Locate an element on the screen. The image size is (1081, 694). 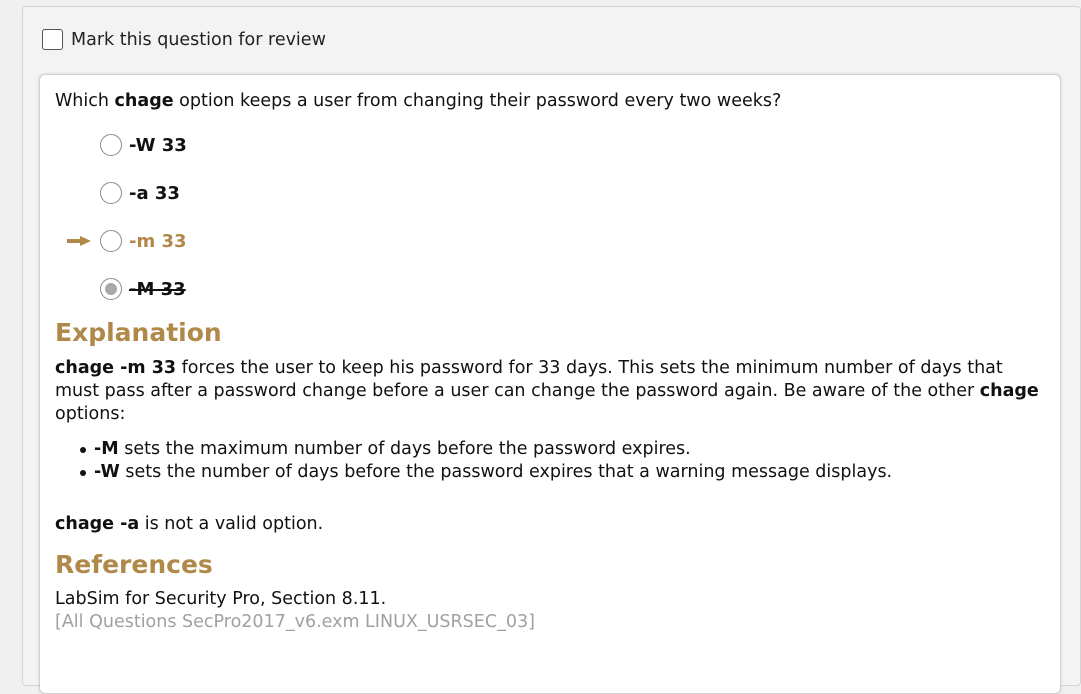
option-label-correct: -m 33 is located at coordinates (158, 241).